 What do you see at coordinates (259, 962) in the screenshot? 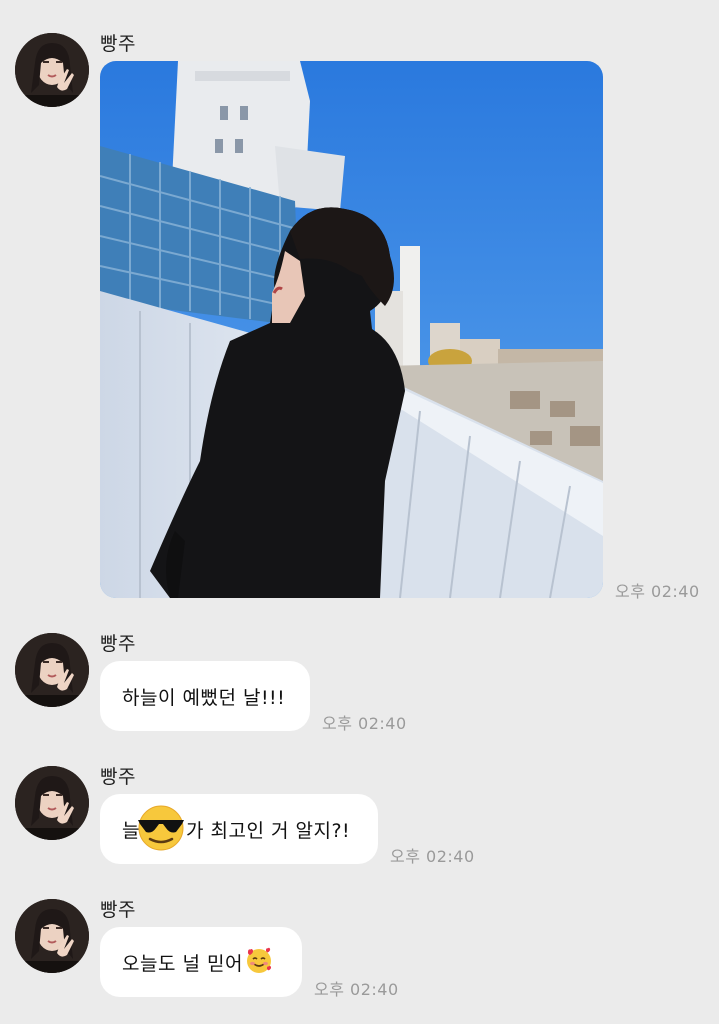
I see `smiling-face-with-hearts-emoji-icon` at bounding box center [259, 962].